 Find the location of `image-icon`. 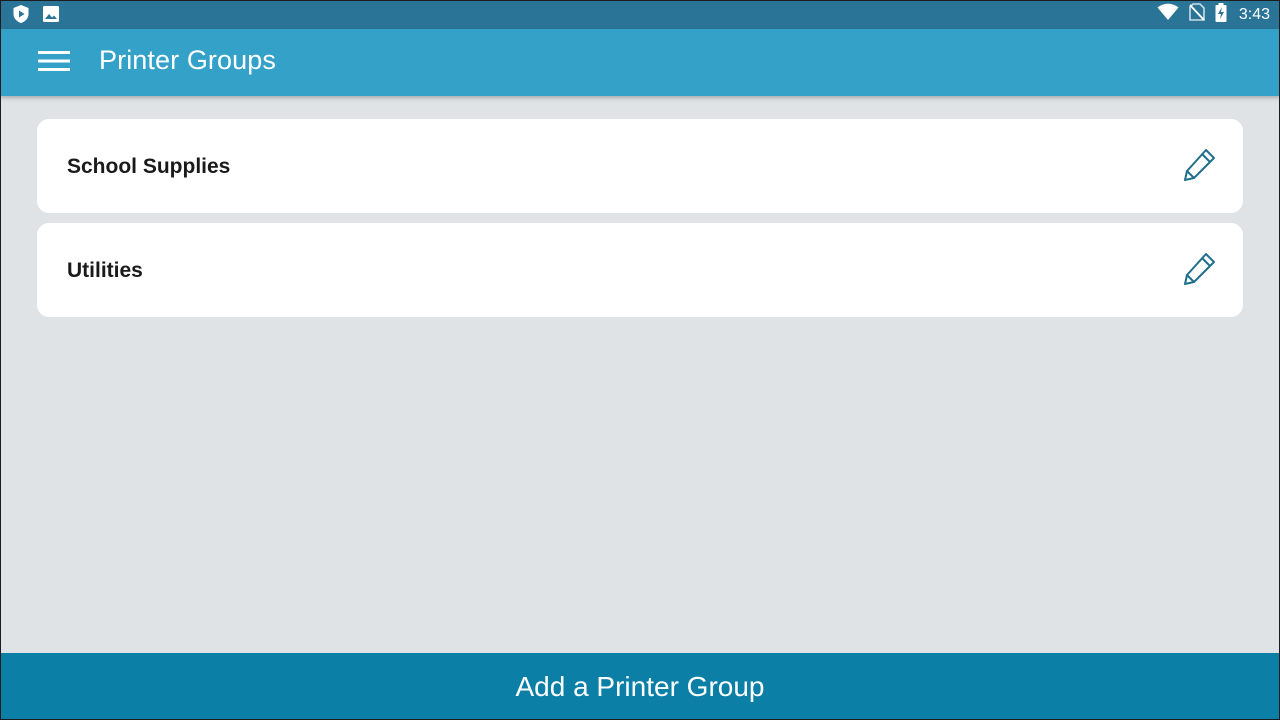

image-icon is located at coordinates (51, 16).